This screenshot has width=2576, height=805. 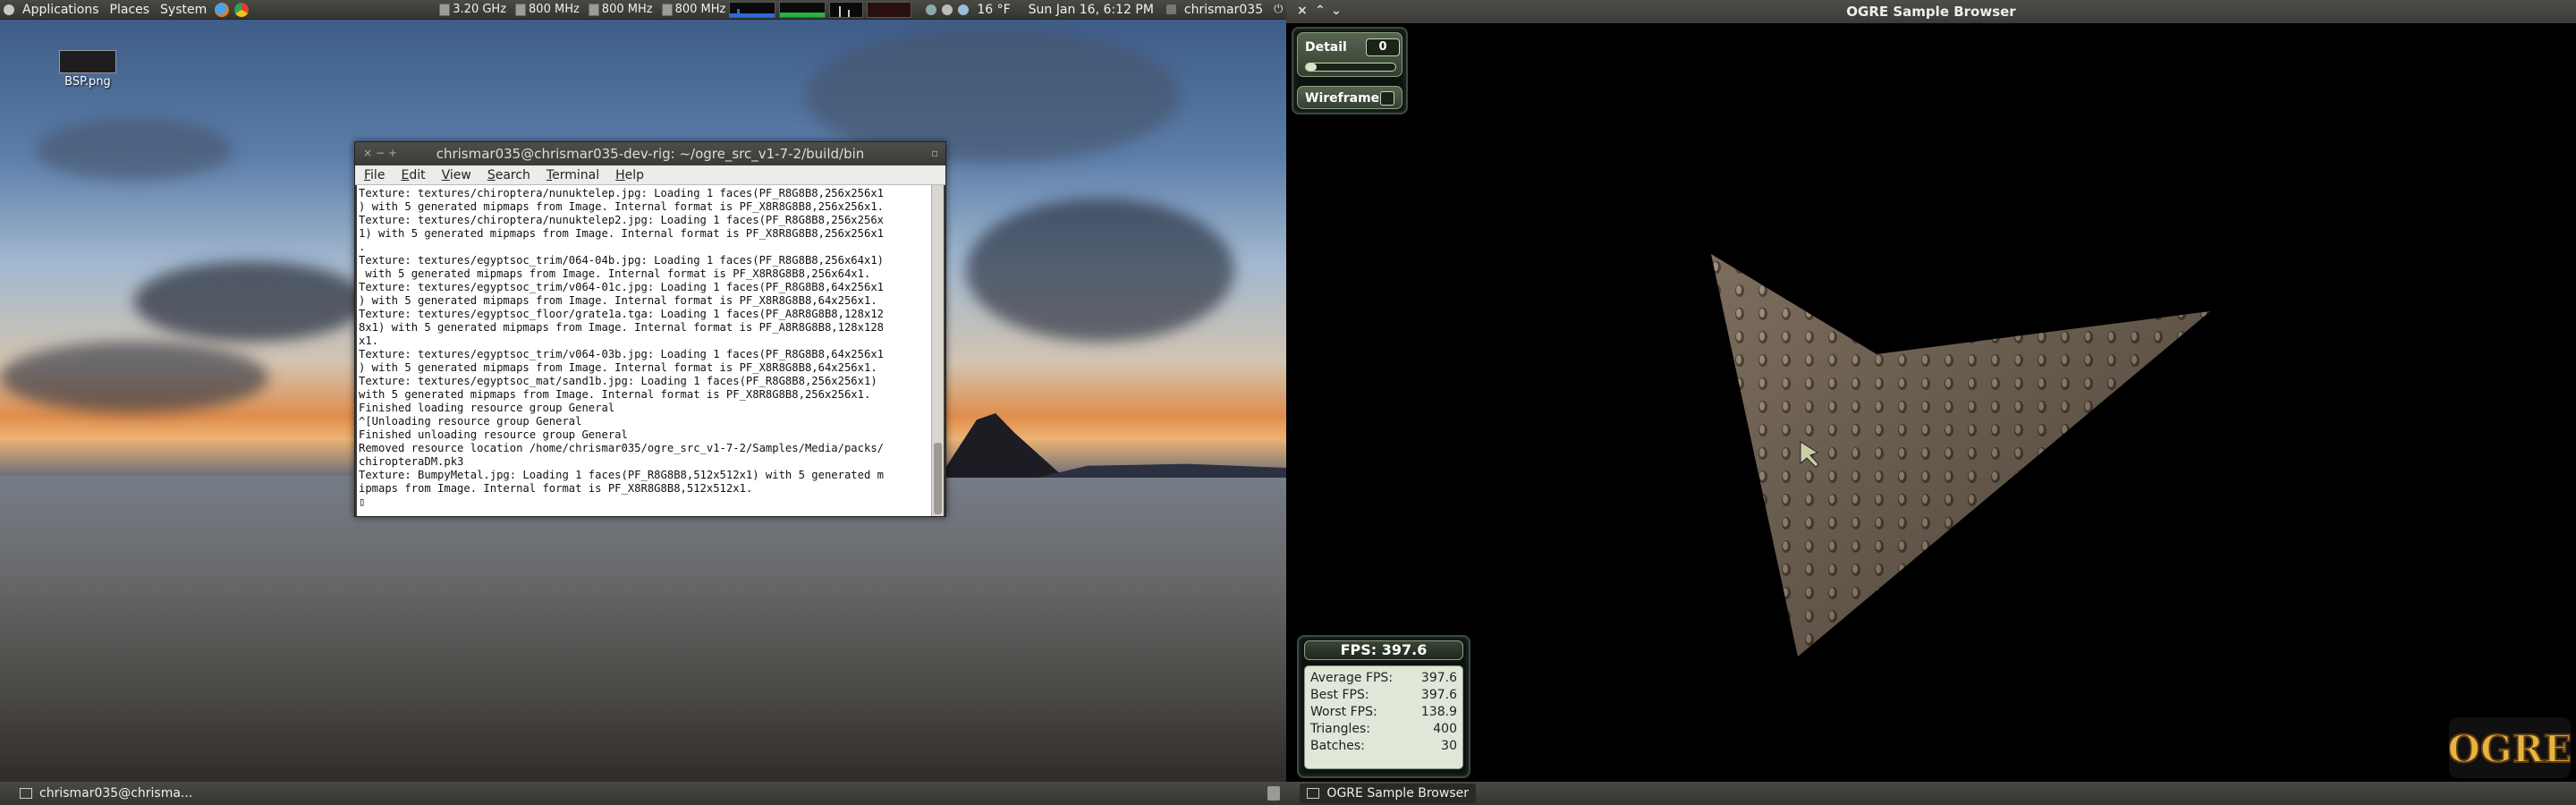 I want to click on menu-help: Help, so click(x=628, y=175).